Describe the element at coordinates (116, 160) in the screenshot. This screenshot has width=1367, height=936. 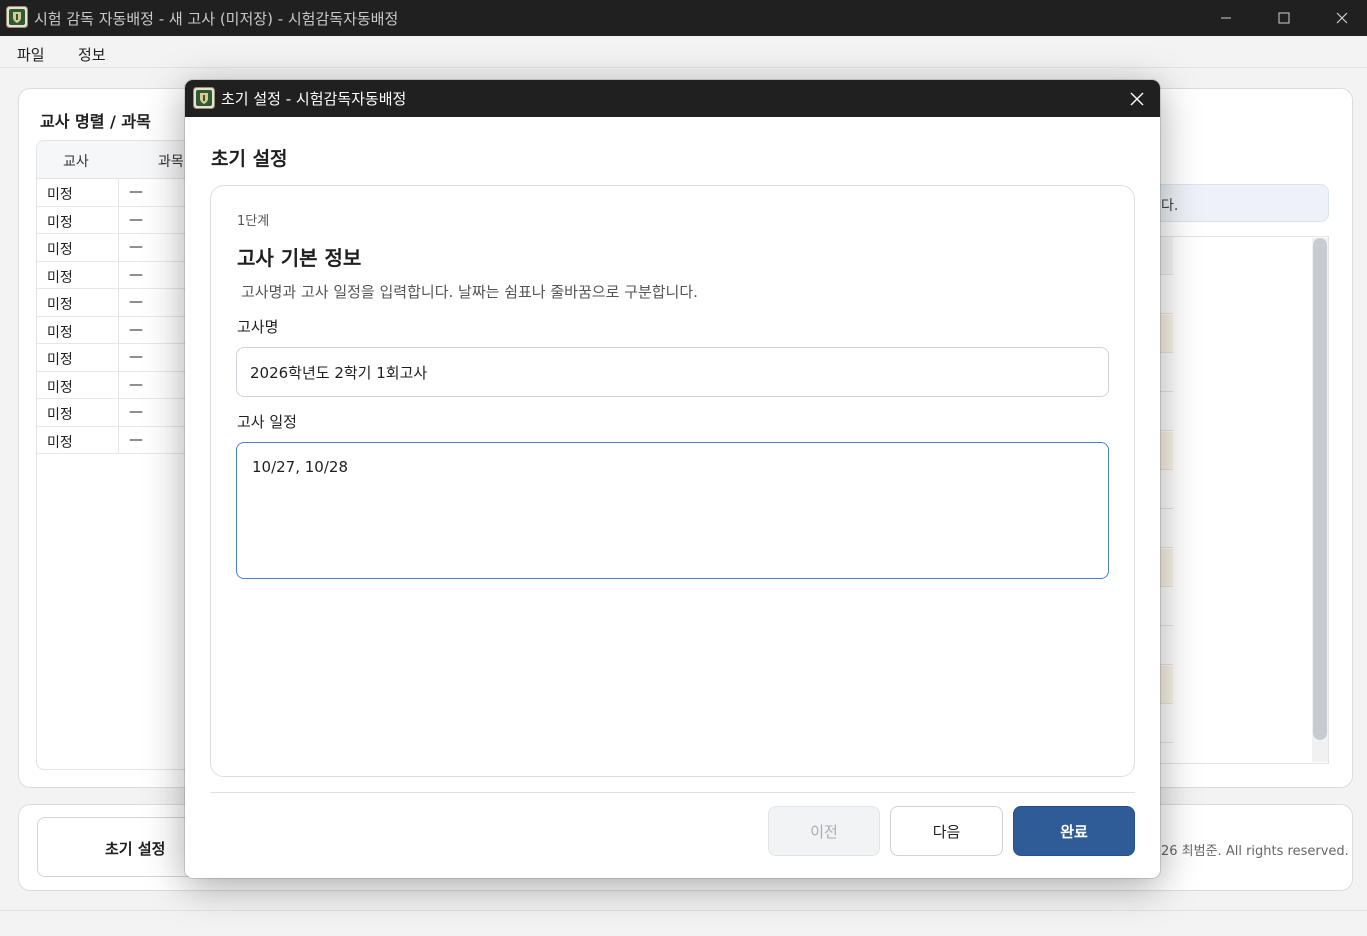
I see `teacher-table-header: 교사 과목` at that location.